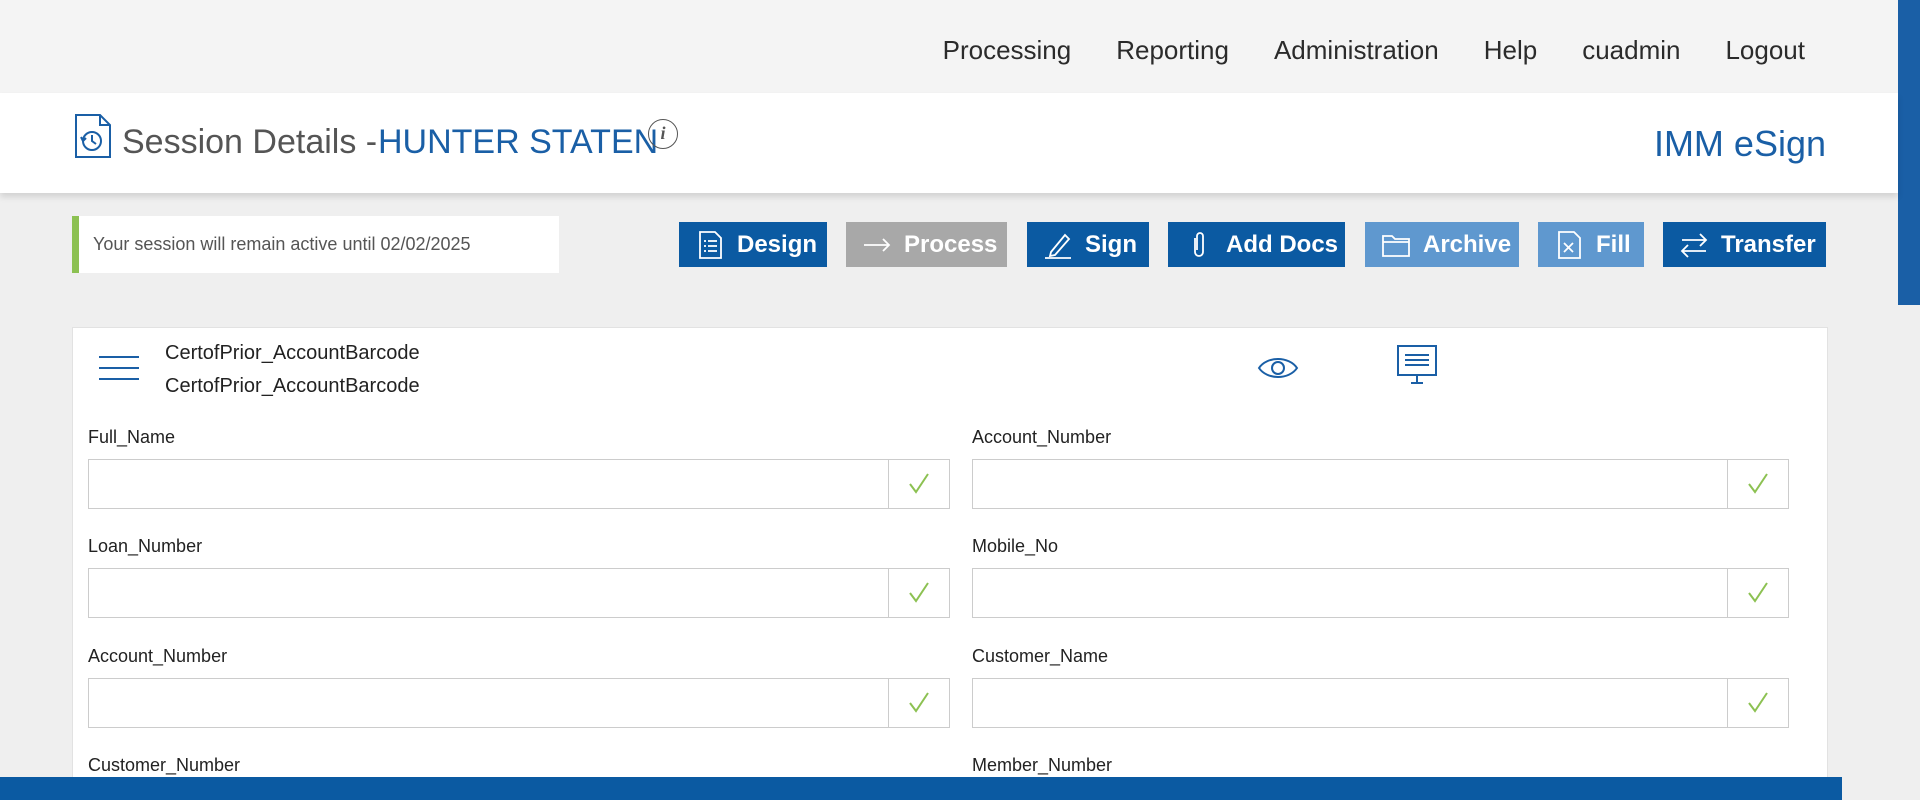  Describe the element at coordinates (292, 353) in the screenshot. I see `document-title: CertofPrior_AccountBarcode` at that location.